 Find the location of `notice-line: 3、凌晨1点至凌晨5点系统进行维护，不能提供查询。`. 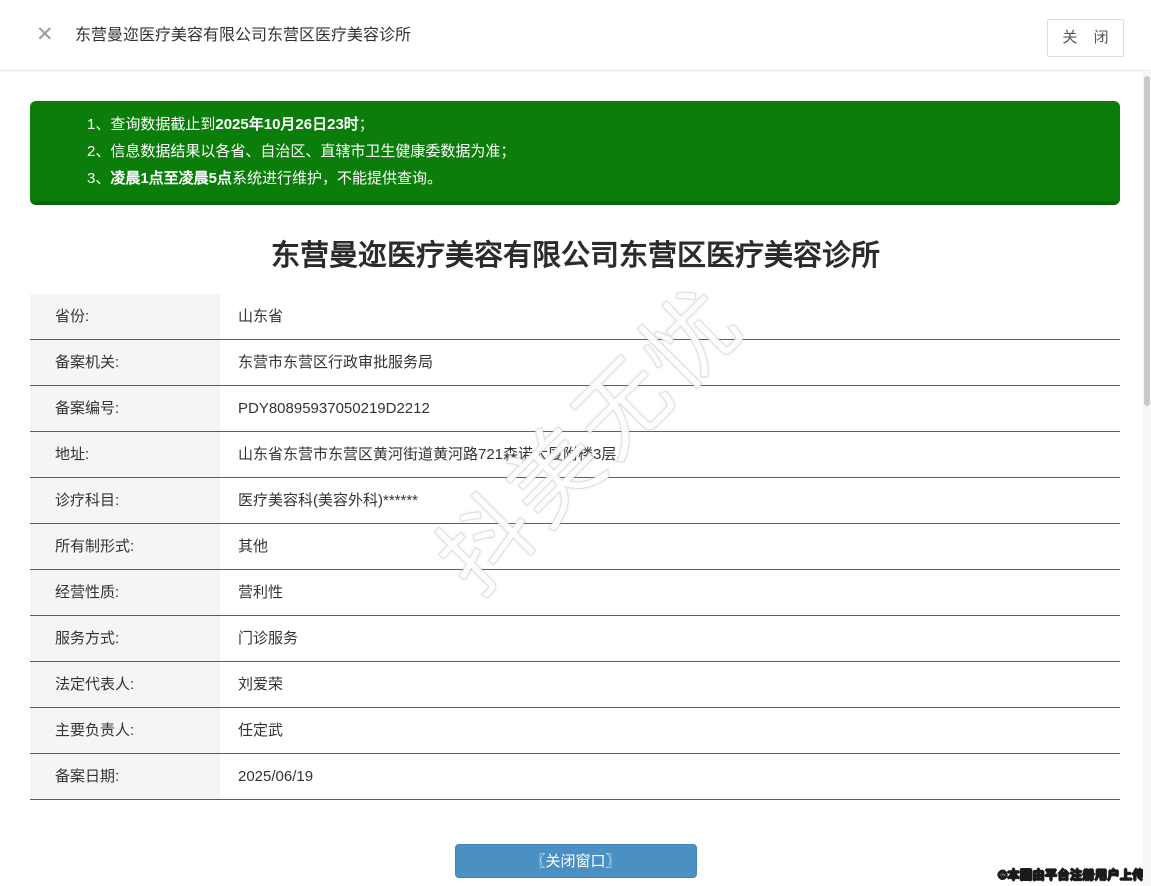

notice-line: 3、凌晨1点至凌晨5点系统进行维护，不能提供查询。 is located at coordinates (593, 178).